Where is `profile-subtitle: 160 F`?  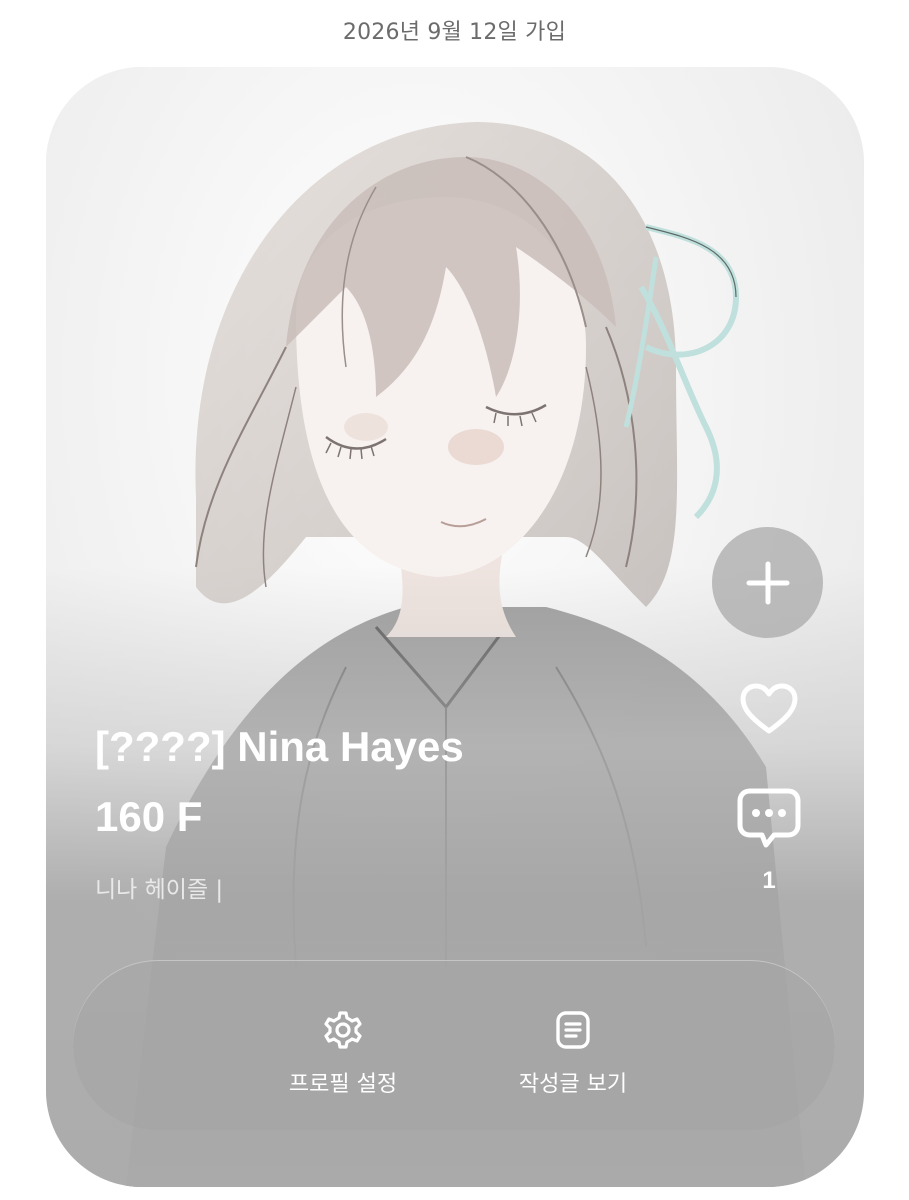
profile-subtitle: 160 F is located at coordinates (149, 816).